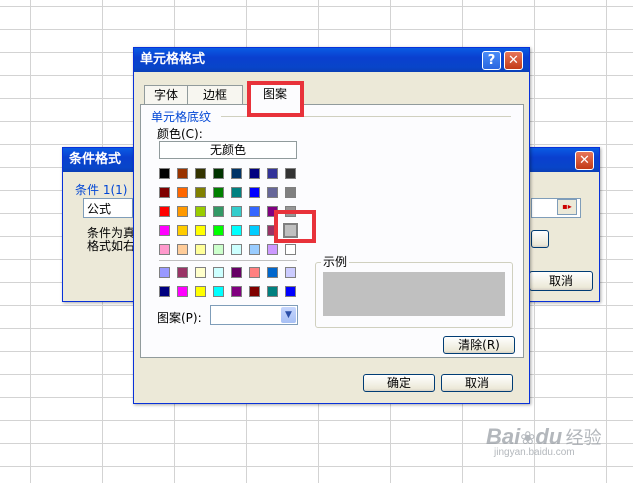  Describe the element at coordinates (215, 95) in the screenshot. I see `tab-border: 边框` at that location.